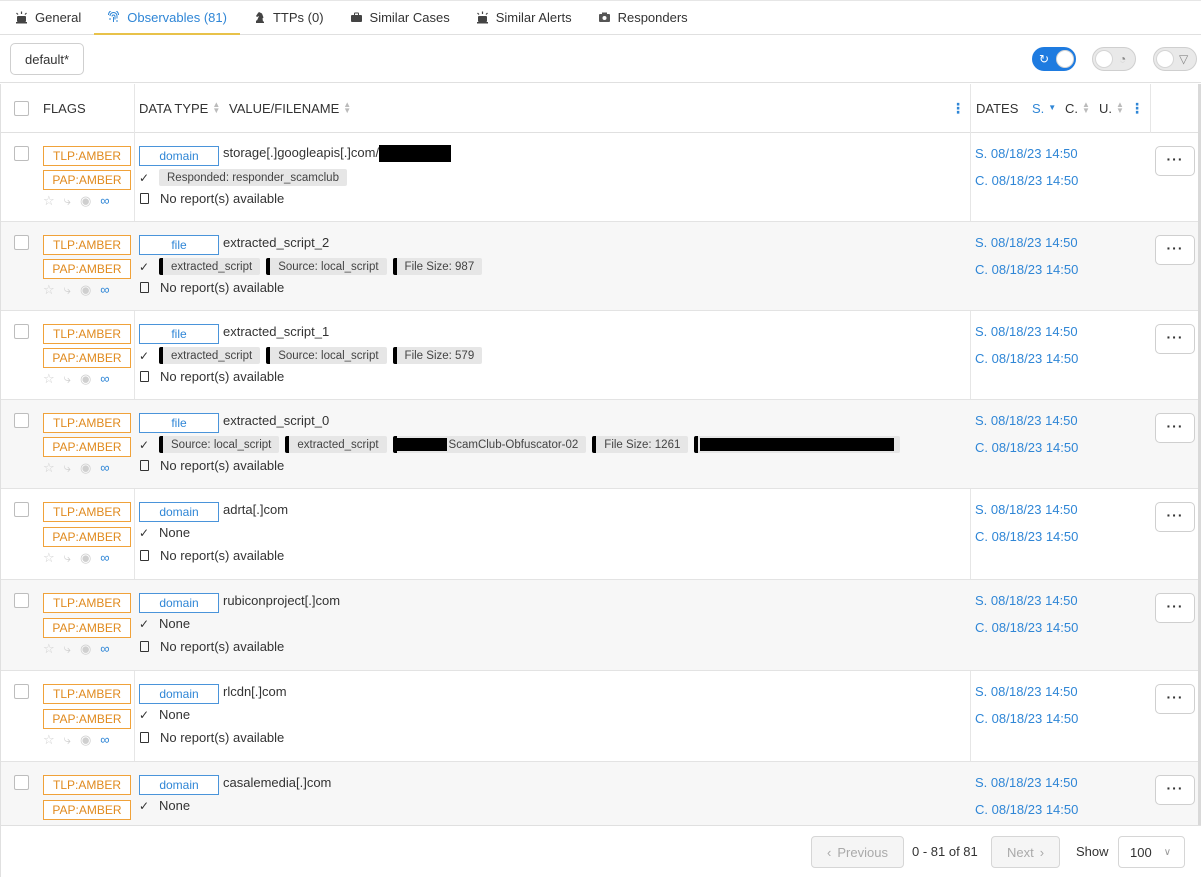 Image resolution: width=1201 pixels, height=877 pixels. Describe the element at coordinates (253, 177) in the screenshot. I see `tag: Responded: responder_scamclub` at that location.